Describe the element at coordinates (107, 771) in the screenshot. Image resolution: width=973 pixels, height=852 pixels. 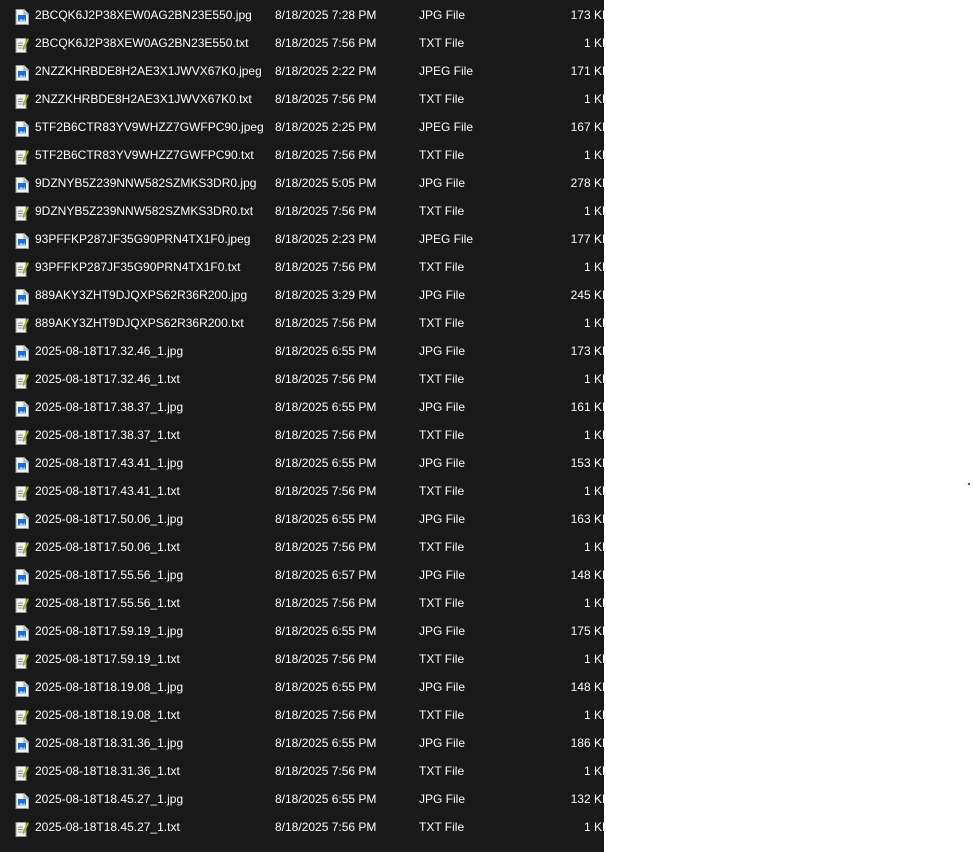
I see `file-name: 2025-08-18T18.31.36_1.txt` at that location.